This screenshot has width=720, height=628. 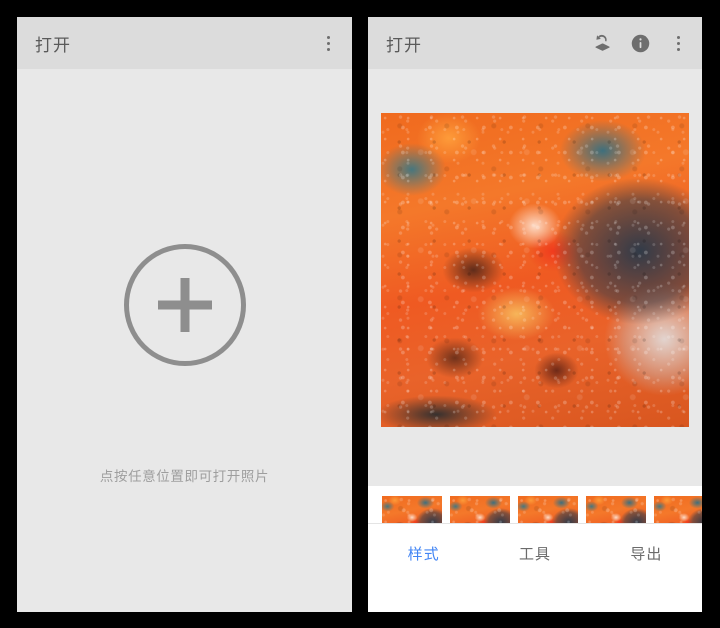 What do you see at coordinates (602, 43) in the screenshot?
I see `undo-stack-icon` at bounding box center [602, 43].